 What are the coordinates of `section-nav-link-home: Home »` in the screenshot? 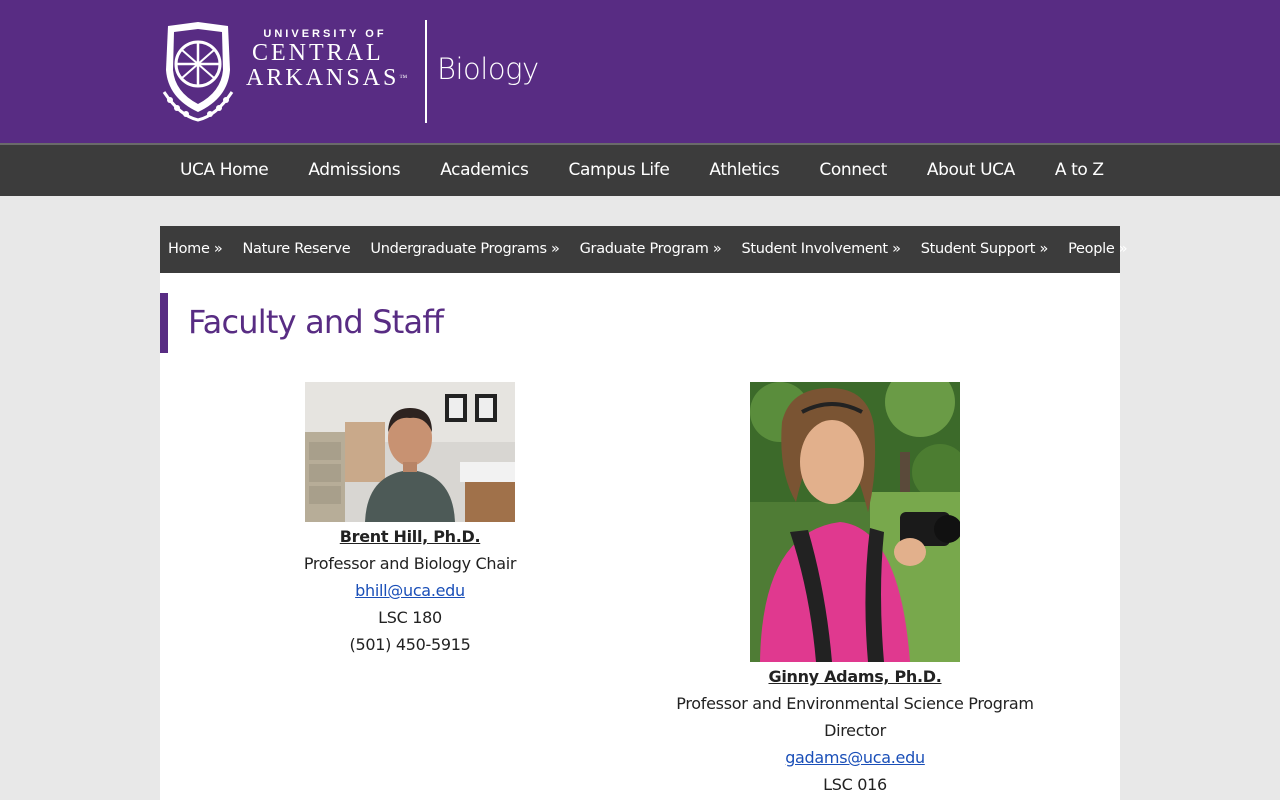 It's located at (195, 249).